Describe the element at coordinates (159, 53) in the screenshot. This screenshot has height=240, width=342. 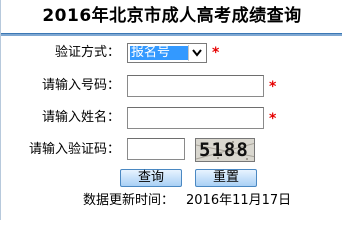
I see `verify-method-selected-value: 报名号` at that location.